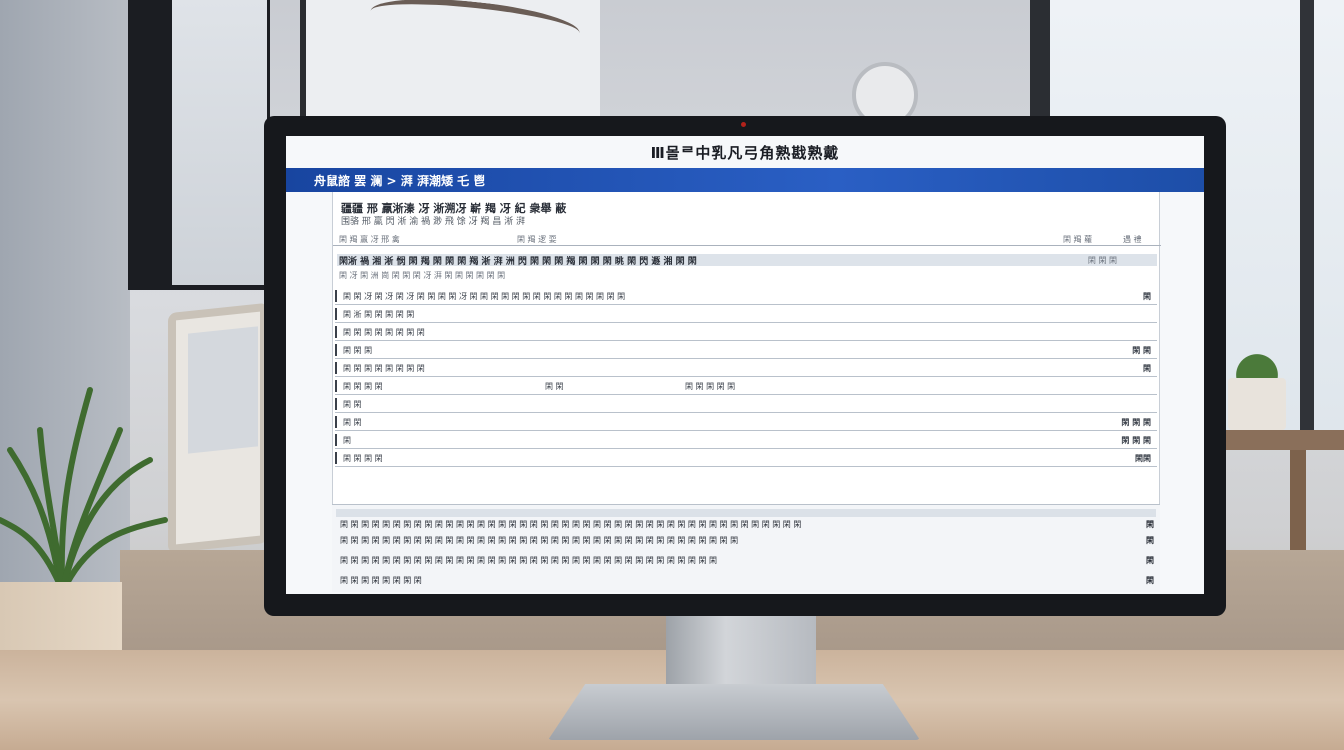  Describe the element at coordinates (347, 440) in the screenshot. I see `row-label: 閑` at that location.